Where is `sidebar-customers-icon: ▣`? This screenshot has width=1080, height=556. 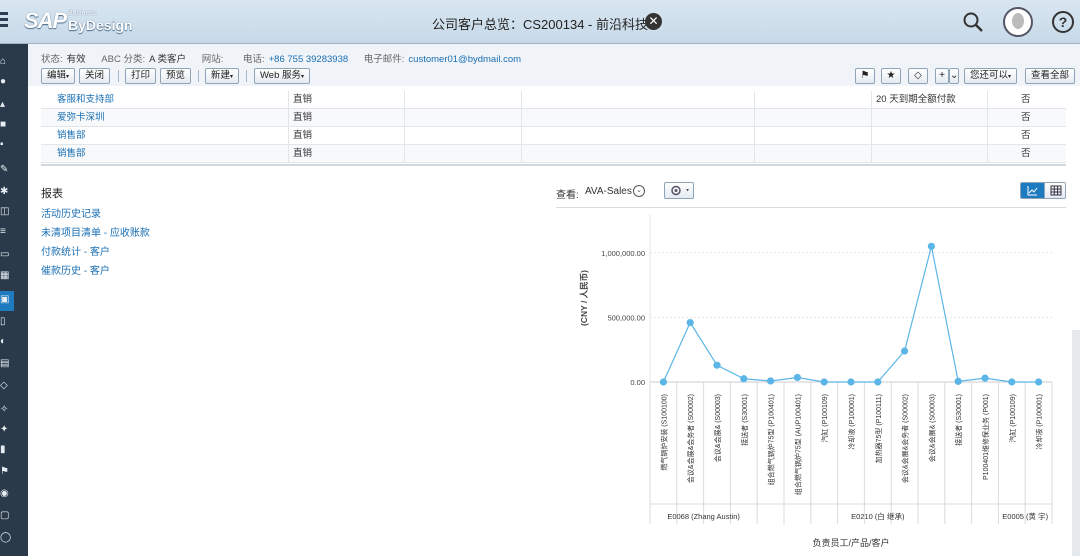 sidebar-customers-icon: ▣ is located at coordinates (5, 300).